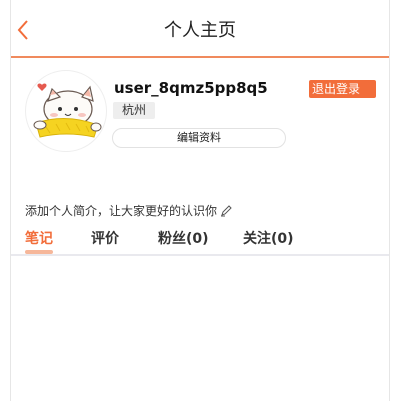 The width and height of the screenshot is (414, 401). What do you see at coordinates (121, 211) in the screenshot?
I see `bio-prompt-text: 添加个人简介，让大家更好的认识你` at bounding box center [121, 211].